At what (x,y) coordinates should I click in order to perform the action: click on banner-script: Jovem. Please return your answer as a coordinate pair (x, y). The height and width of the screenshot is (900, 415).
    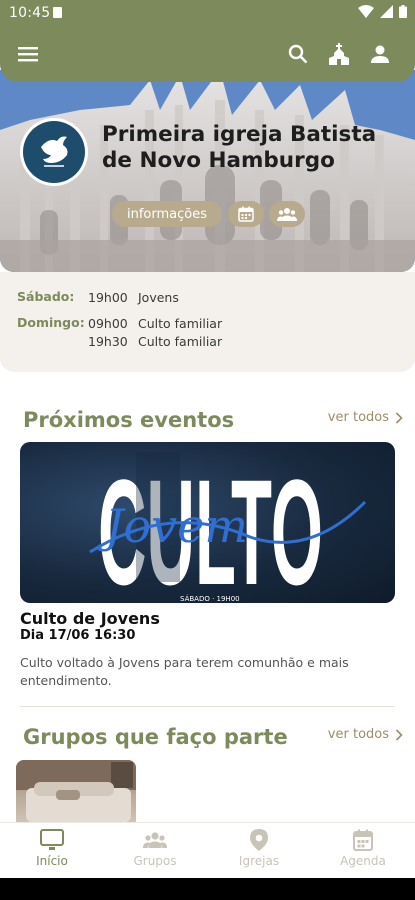
    Looking at the image, I should click on (172, 526).